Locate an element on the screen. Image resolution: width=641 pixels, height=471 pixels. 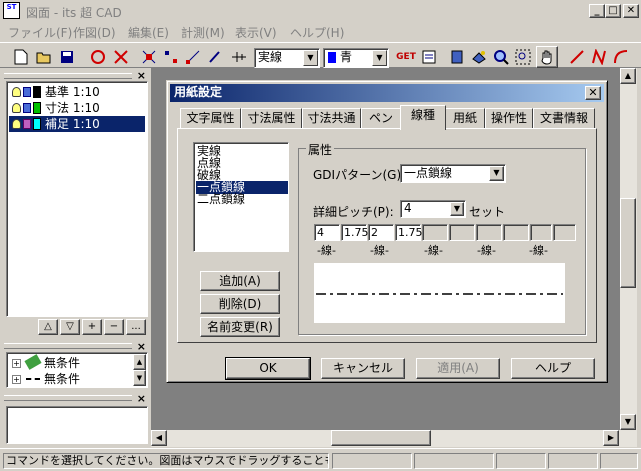
apply-button: 適用(A) is located at coordinates (458, 368).